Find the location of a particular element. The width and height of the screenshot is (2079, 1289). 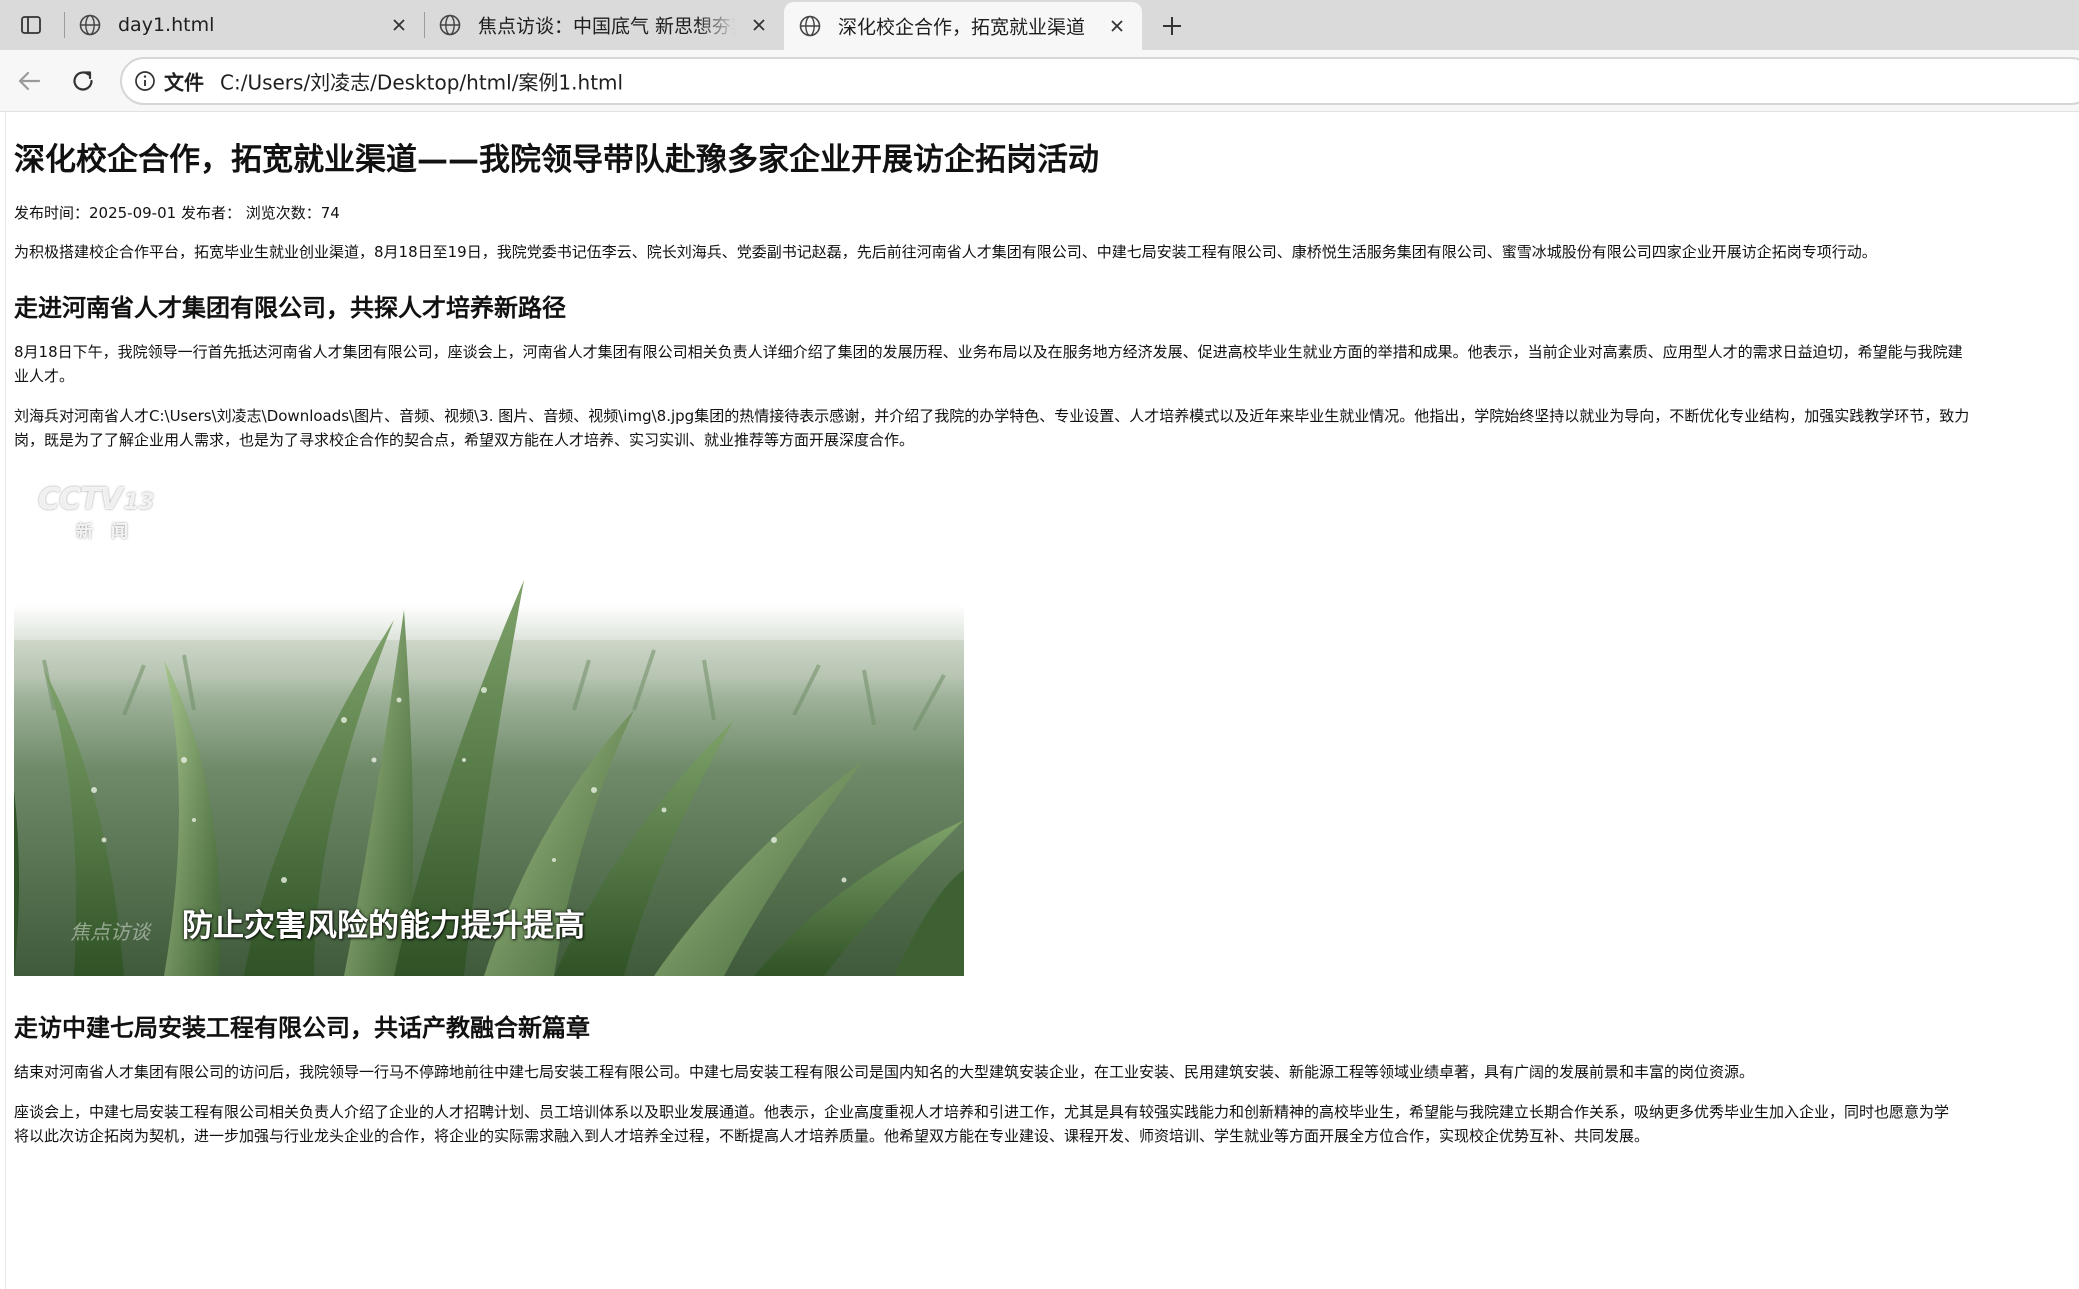

tab-actions-icon is located at coordinates (31, 25).